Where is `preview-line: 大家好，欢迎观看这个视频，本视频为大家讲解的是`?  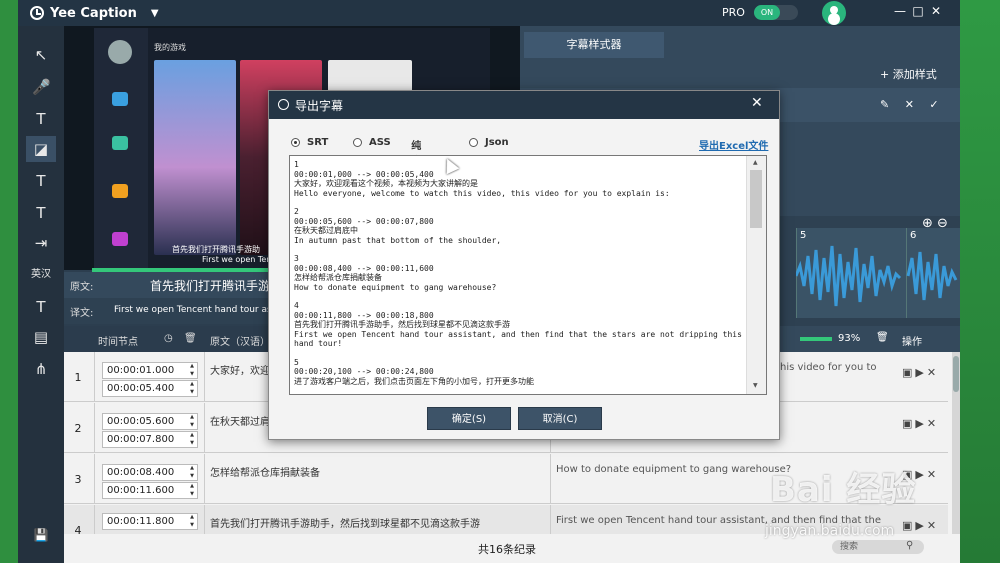
preview-line: 大家好，欢迎观看这个视频，本视频为大家讲解的是 is located at coordinates (386, 183).